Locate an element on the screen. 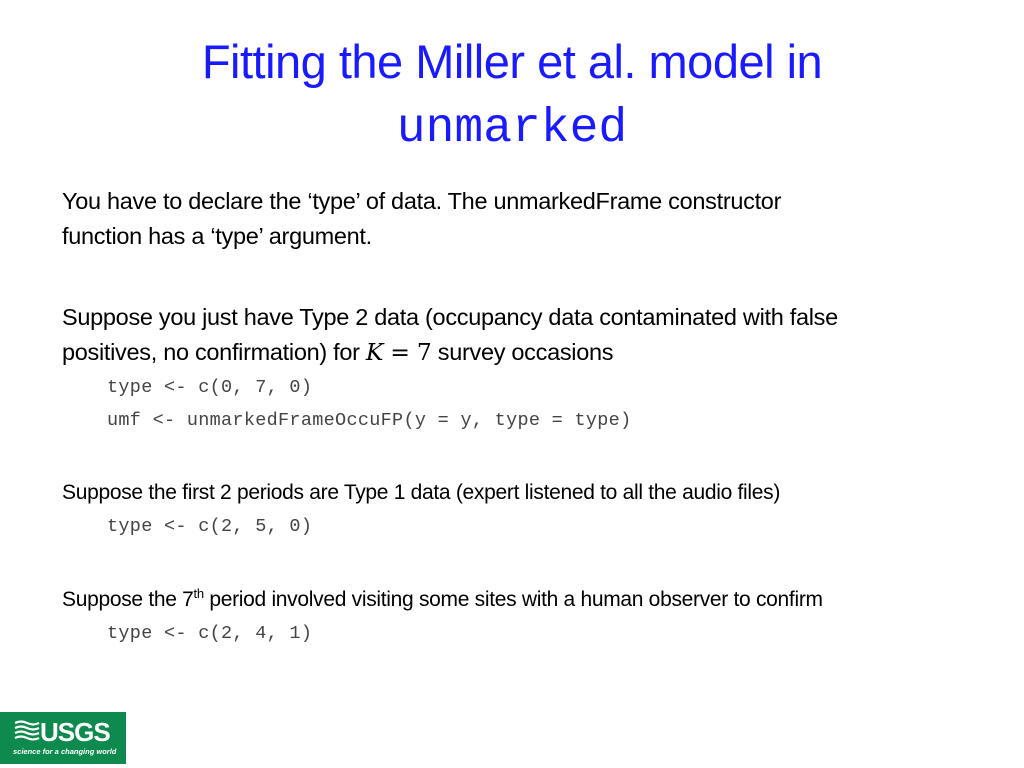 The height and width of the screenshot is (768, 1024). text: Suppose the 7 is located at coordinates (128, 599).